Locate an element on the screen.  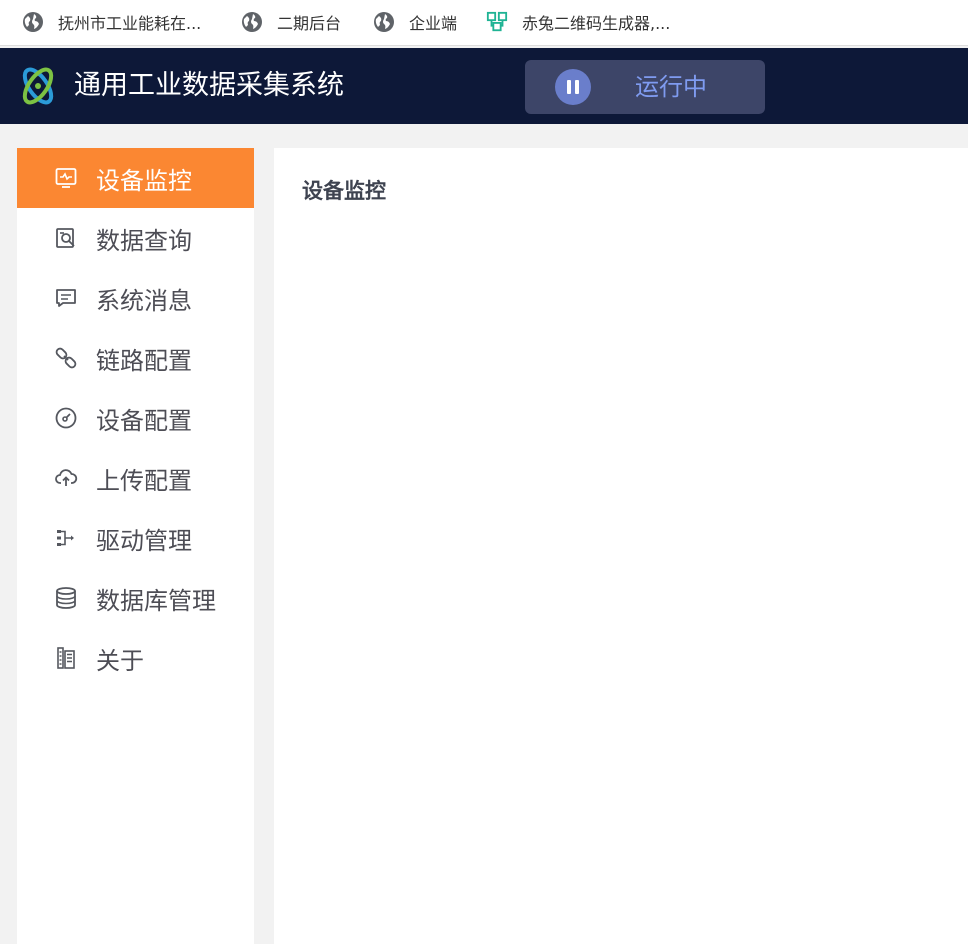
sidebar-item-database-management: 数据库管理 is located at coordinates (135, 598).